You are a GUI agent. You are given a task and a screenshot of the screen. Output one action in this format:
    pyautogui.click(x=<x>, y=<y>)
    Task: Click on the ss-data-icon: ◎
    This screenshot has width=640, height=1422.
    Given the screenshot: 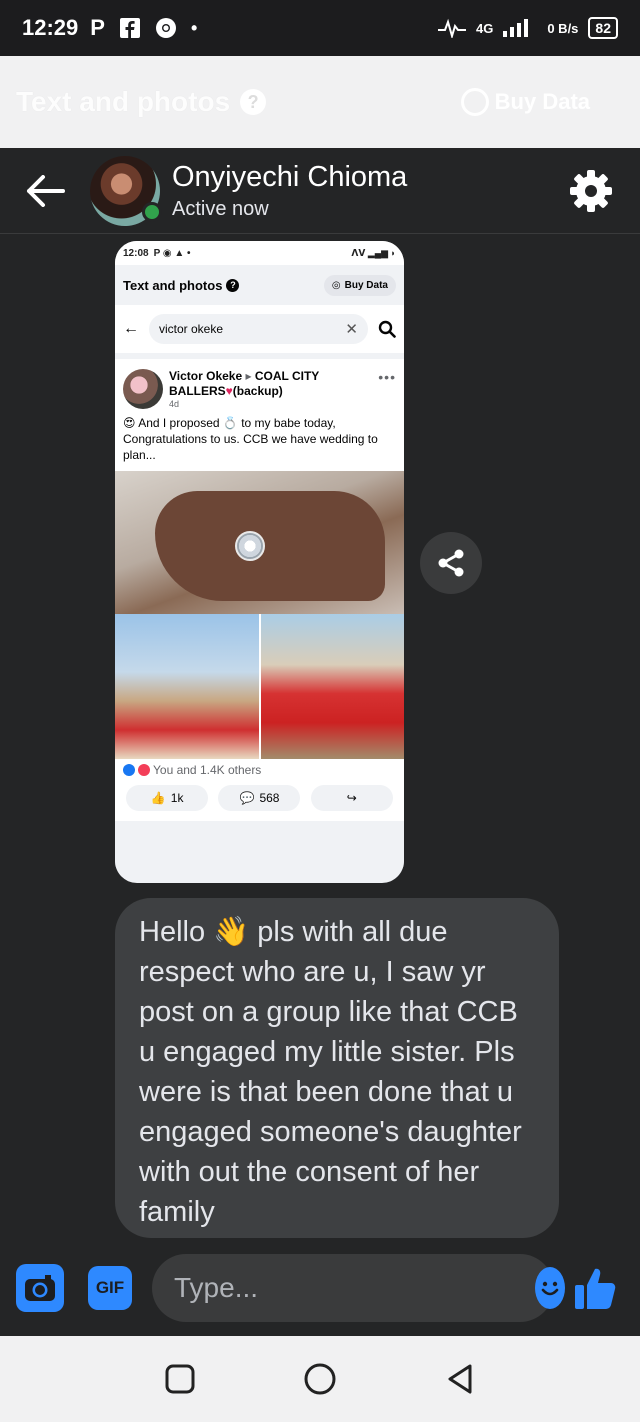 What is the action you would take?
    pyautogui.click(x=336, y=285)
    